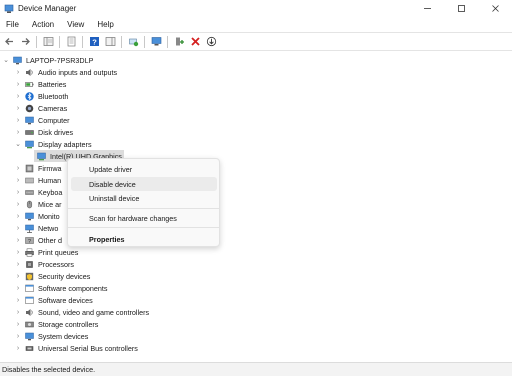 This screenshot has height=376, width=512. I want to click on tree-item-audio: › Audio inputs and outputs, so click(65, 72).